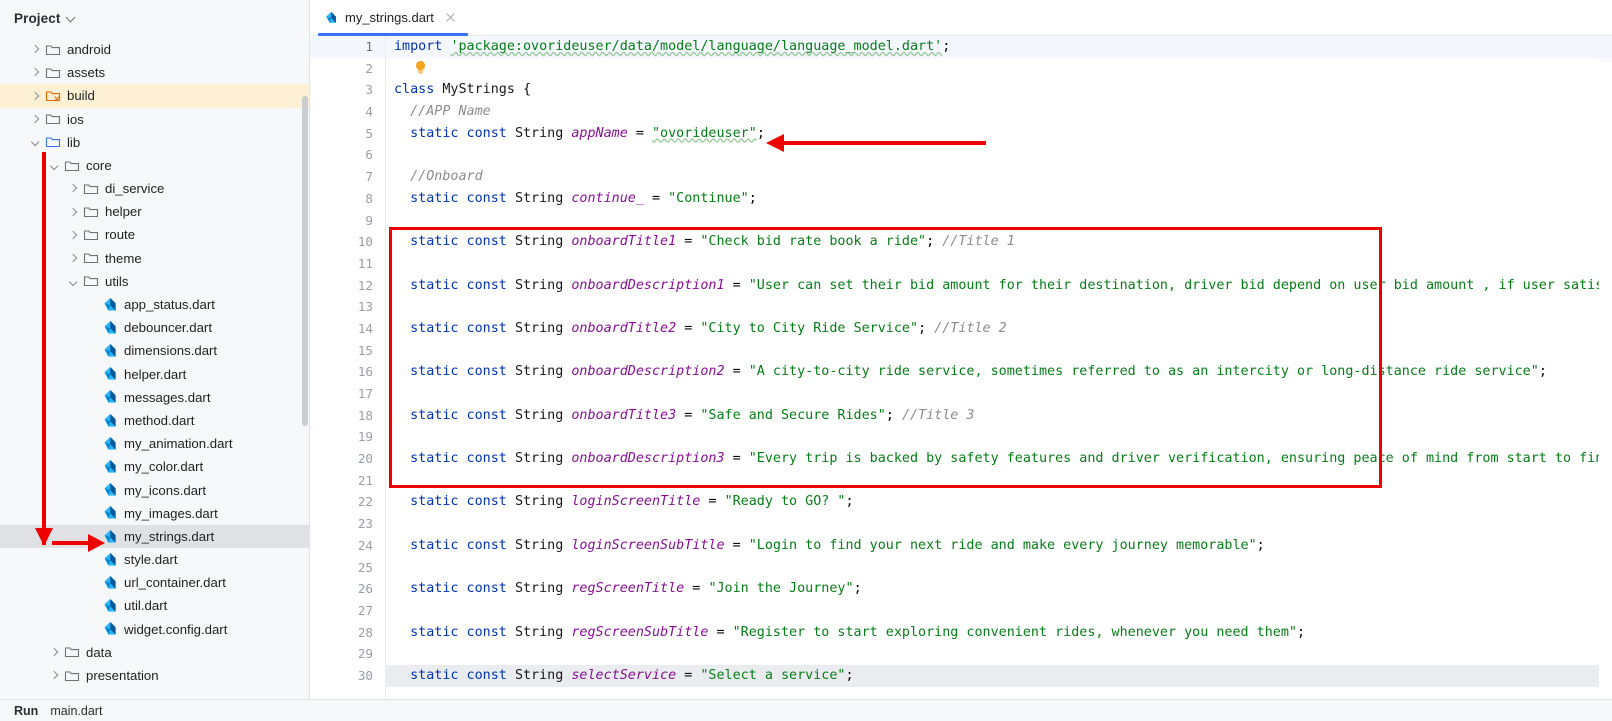 The image size is (1612, 721). Describe the element at coordinates (92, 351) in the screenshot. I see `no-toggle-spacer` at that location.